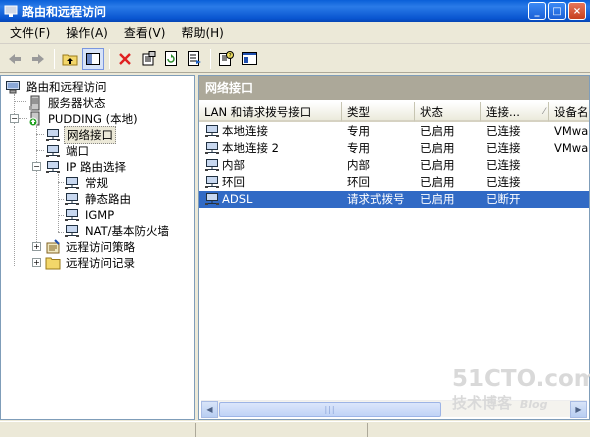  Describe the element at coordinates (226, 59) in the screenshot. I see `help-icon: ?` at that location.